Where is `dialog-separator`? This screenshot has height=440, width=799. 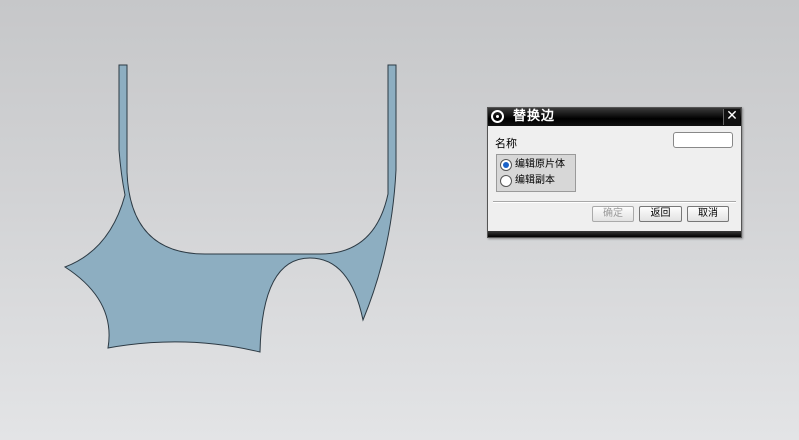
dialog-separator is located at coordinates (614, 202).